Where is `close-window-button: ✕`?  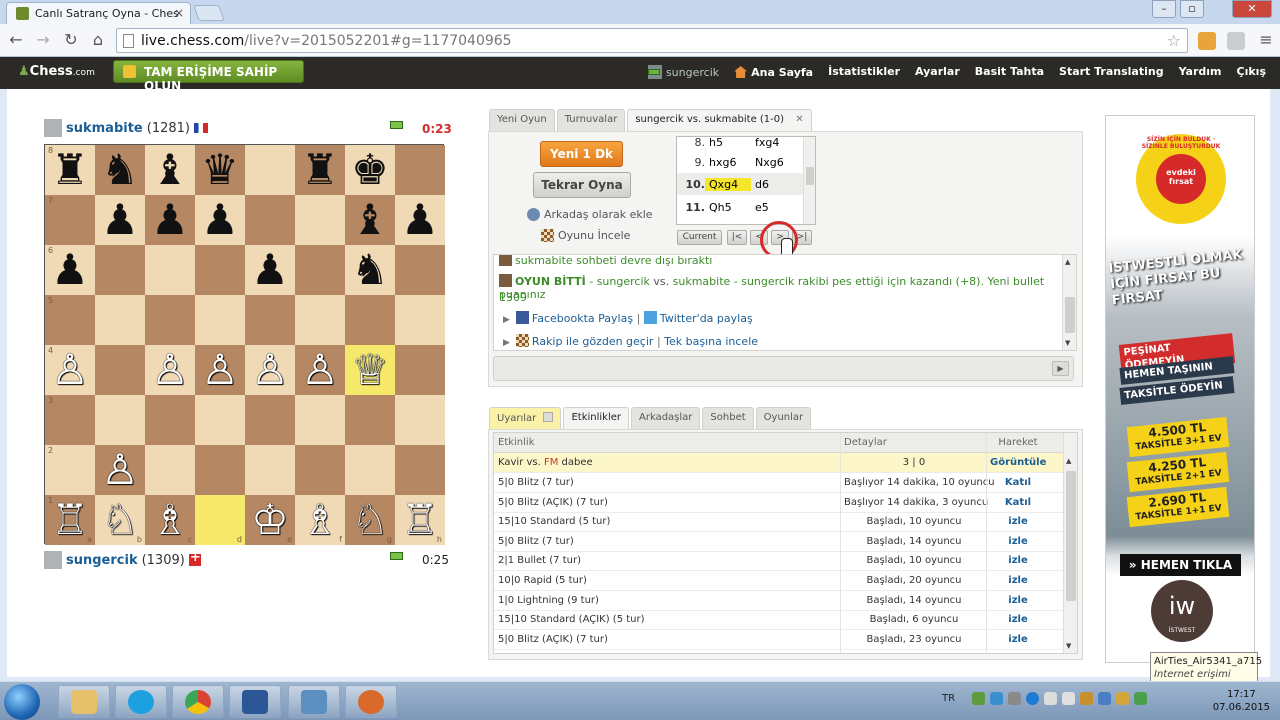 close-window-button: ✕ is located at coordinates (1252, 9).